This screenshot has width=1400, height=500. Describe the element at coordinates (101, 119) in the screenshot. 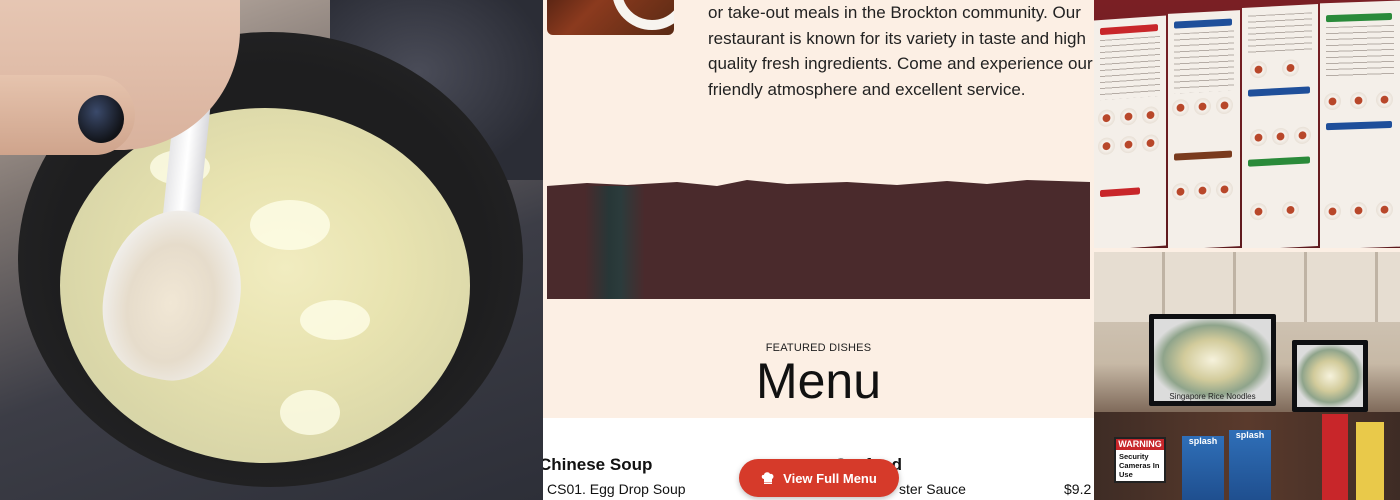

I see `painted-nail` at that location.